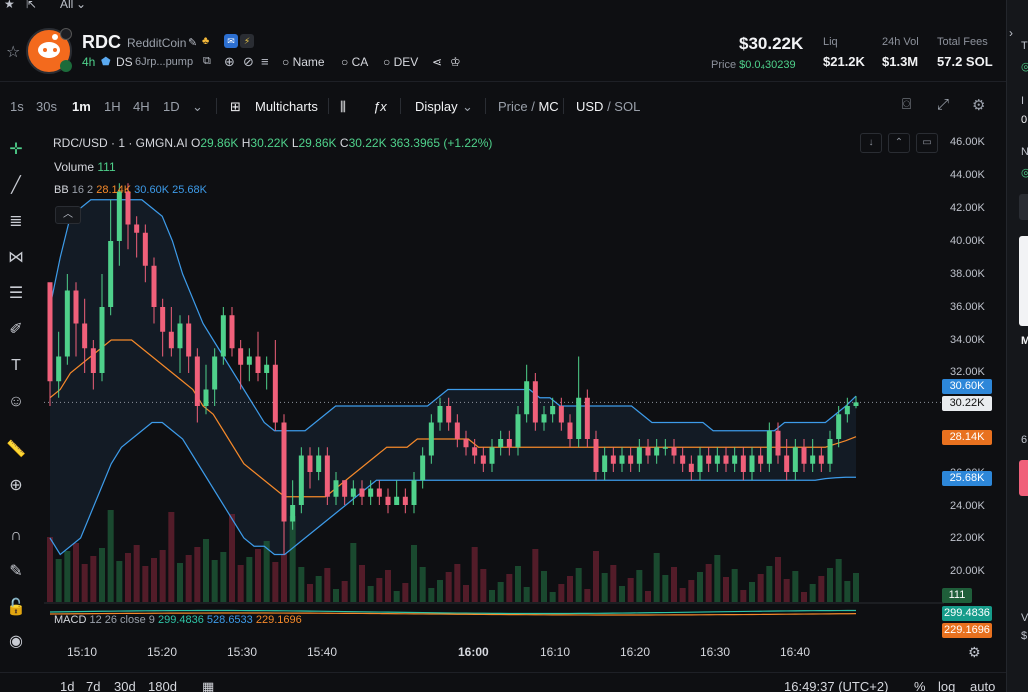  Describe the element at coordinates (920, 685) in the screenshot. I see `percent-toggle: %` at that location.